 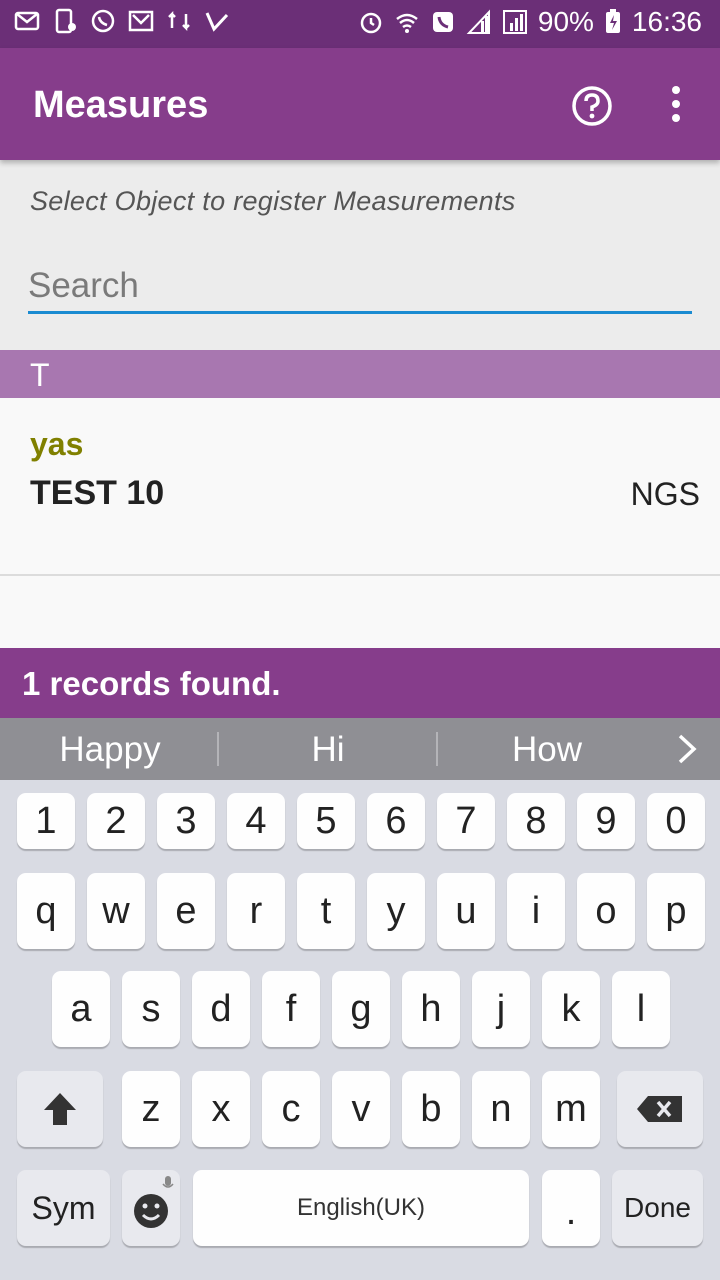 What do you see at coordinates (501, 1009) in the screenshot?
I see `letter-key: j` at bounding box center [501, 1009].